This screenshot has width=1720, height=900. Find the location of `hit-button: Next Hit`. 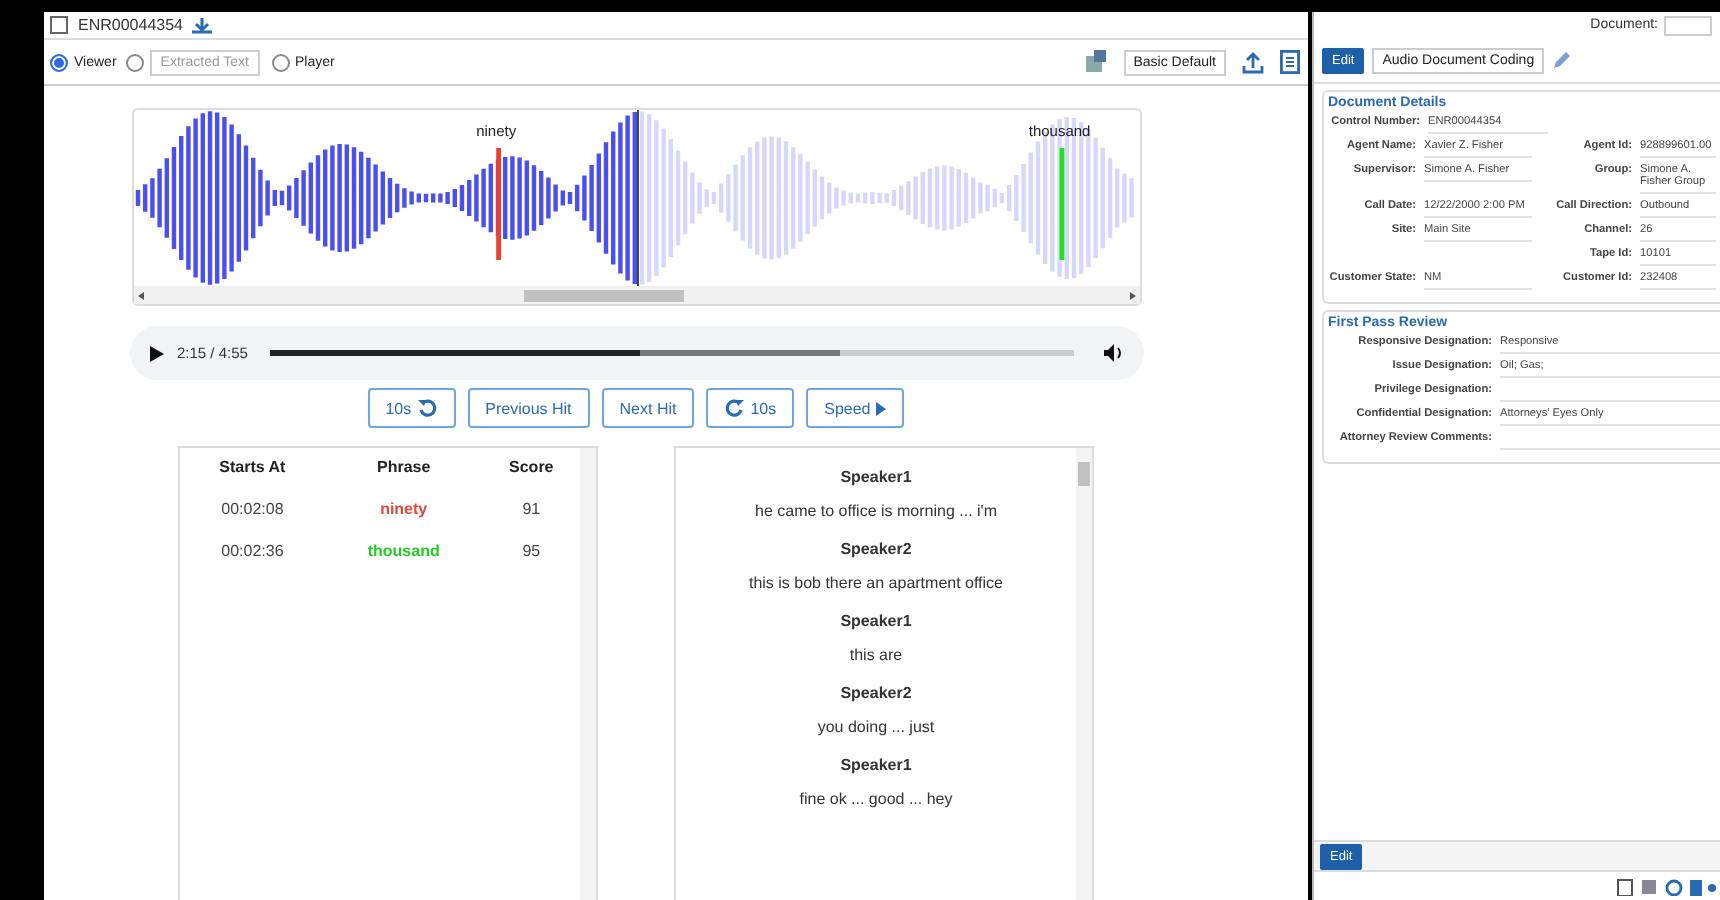

hit-button: Next Hit is located at coordinates (648, 408).